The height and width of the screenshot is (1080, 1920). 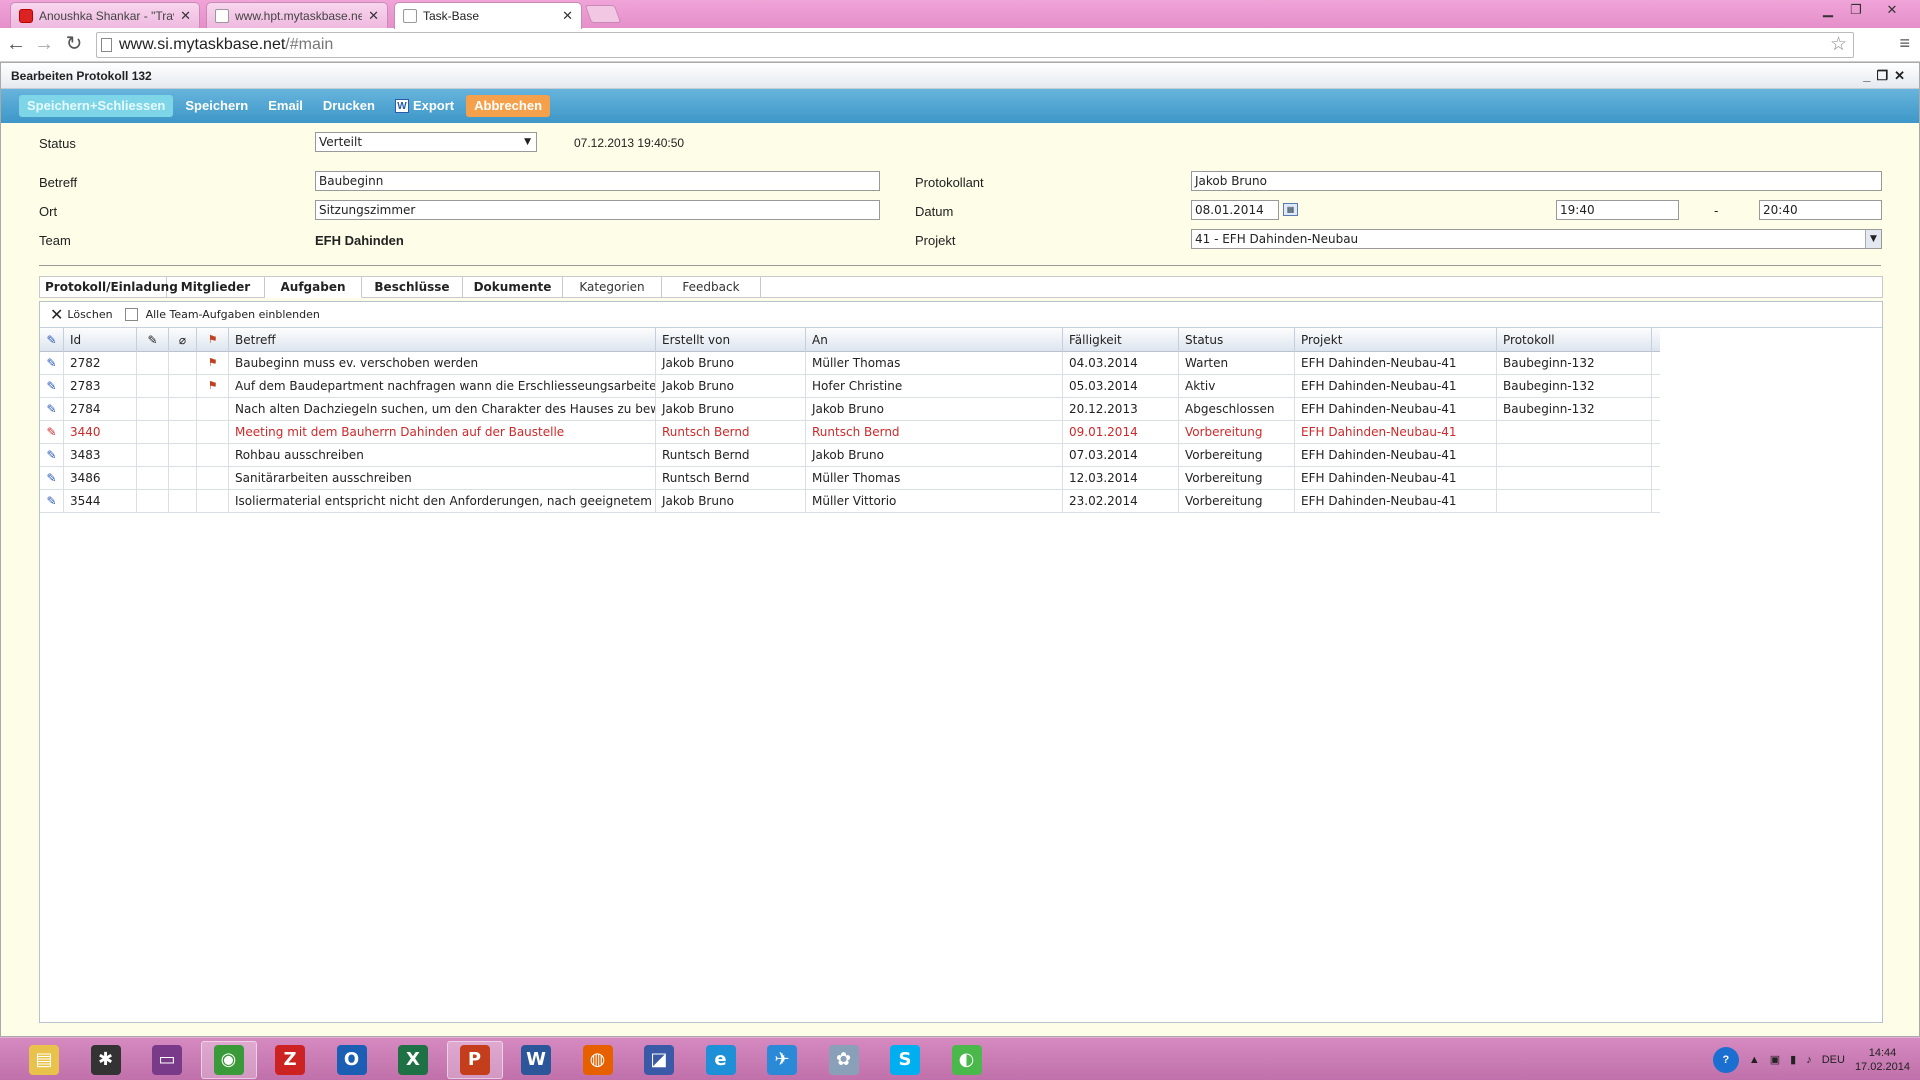 What do you see at coordinates (100, 340) in the screenshot?
I see `column-header-id: Id` at bounding box center [100, 340].